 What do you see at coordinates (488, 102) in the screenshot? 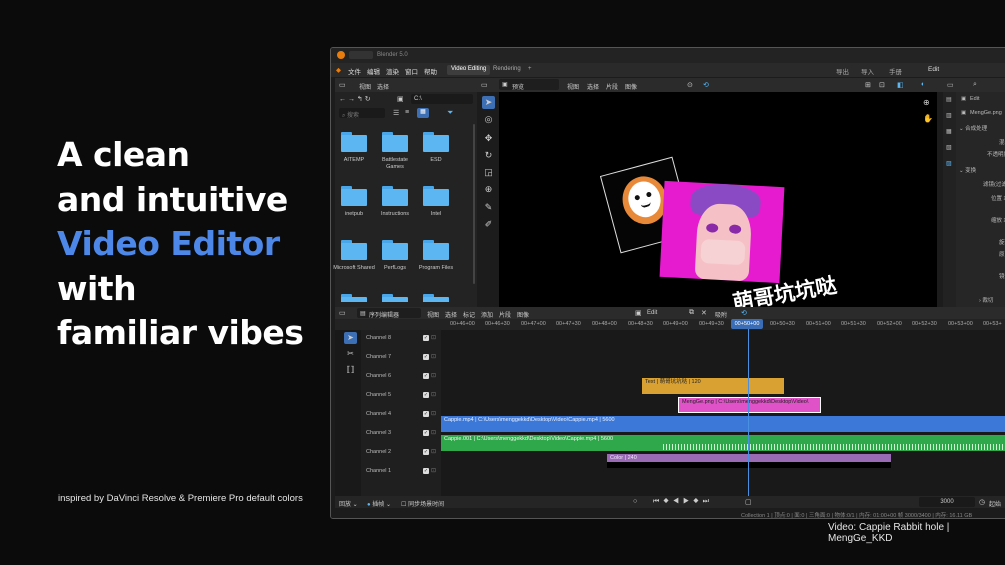
I see `select-tool-icon: ➤` at bounding box center [488, 102].